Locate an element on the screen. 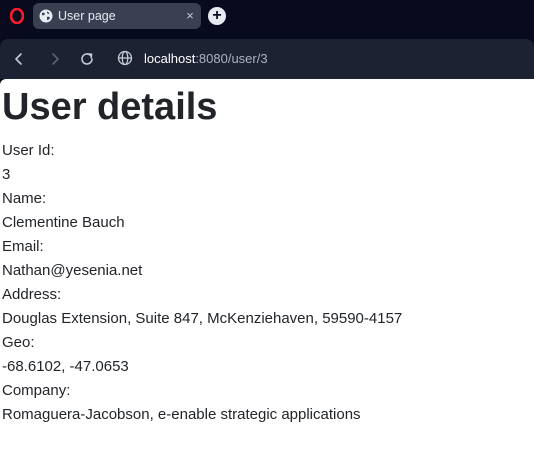 This screenshot has width=534, height=466. field-value-geo: -68.6102, -47.0653 is located at coordinates (65, 366).